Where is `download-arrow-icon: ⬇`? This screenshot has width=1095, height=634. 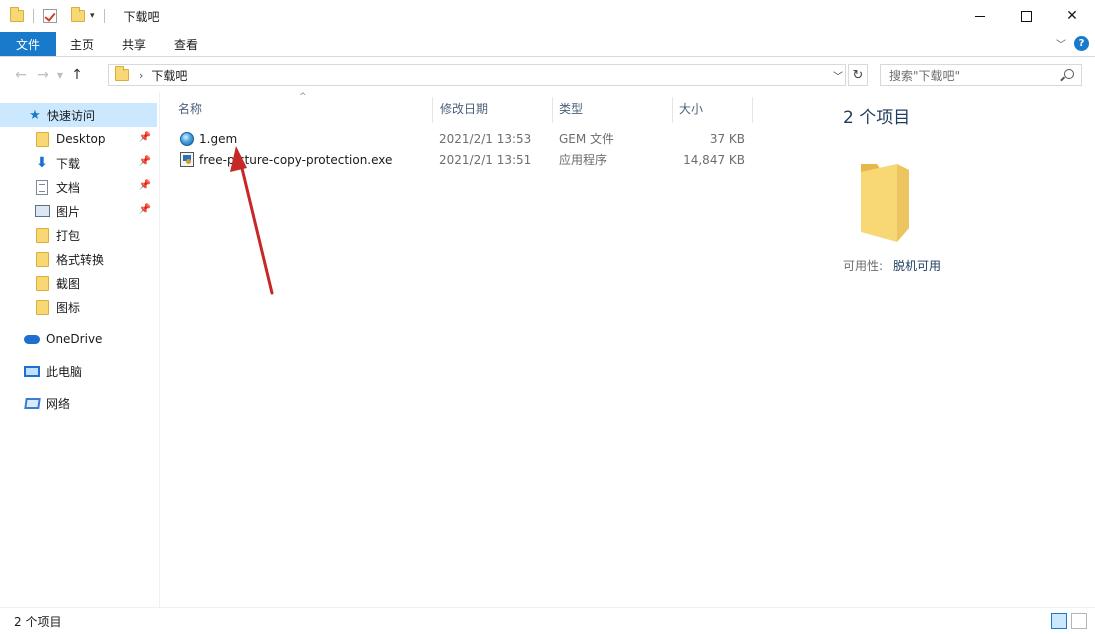 download-arrow-icon: ⬇ is located at coordinates (42, 163).